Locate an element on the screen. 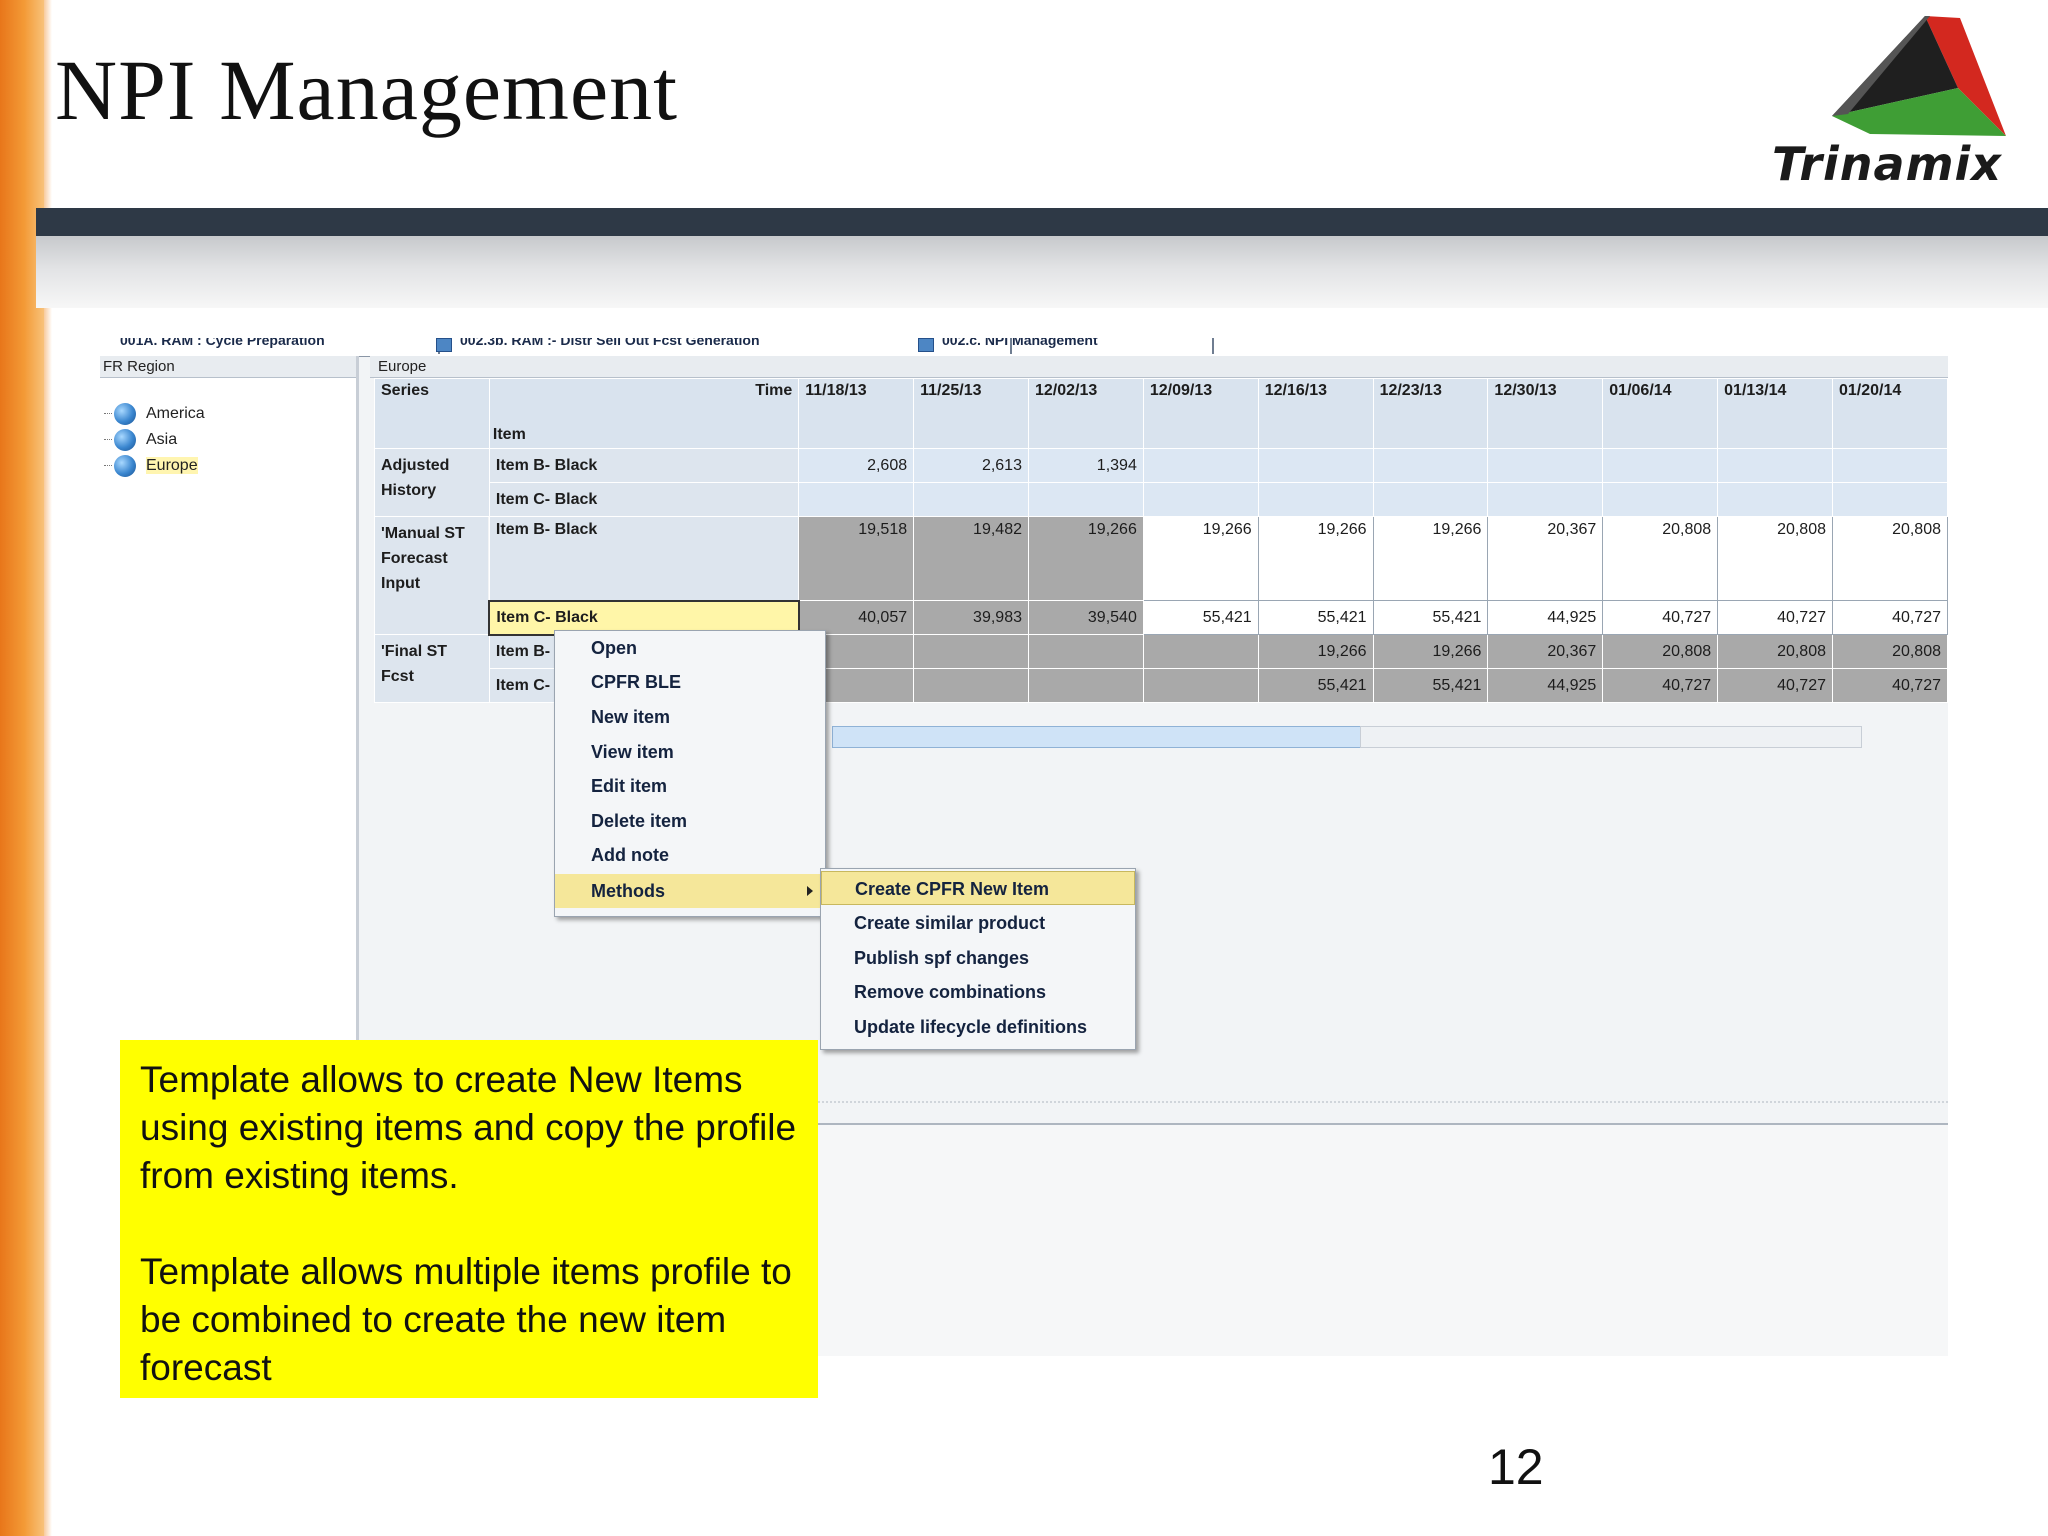 This screenshot has height=1536, width=2048. menu-item-open: Open is located at coordinates (690, 648).